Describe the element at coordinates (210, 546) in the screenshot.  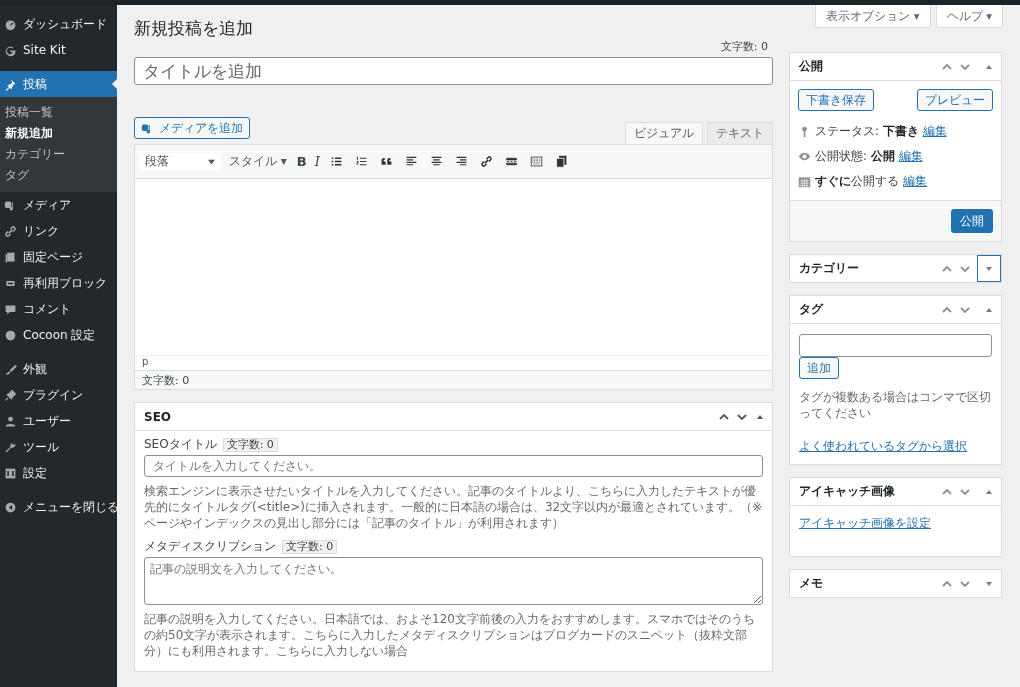
I see `field-label: メタディスクリプション` at that location.